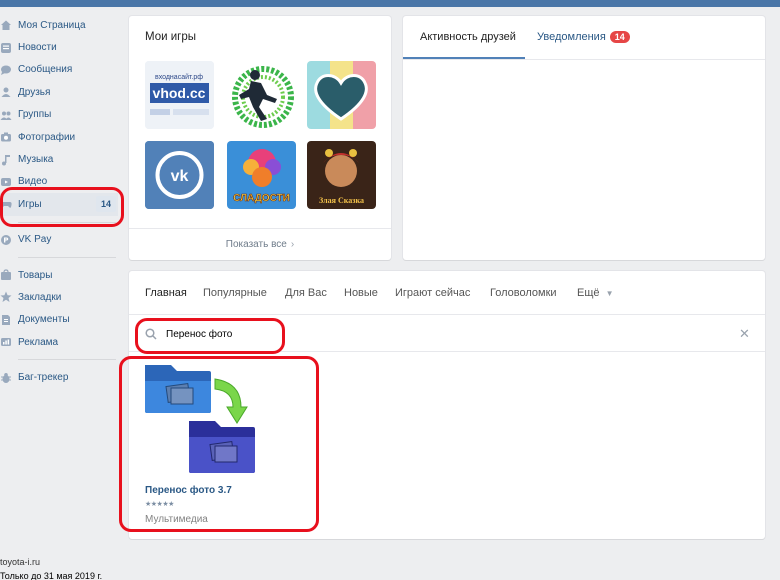  What do you see at coordinates (619, 37) in the screenshot?
I see `notifications-count-badge: 14` at bounding box center [619, 37].